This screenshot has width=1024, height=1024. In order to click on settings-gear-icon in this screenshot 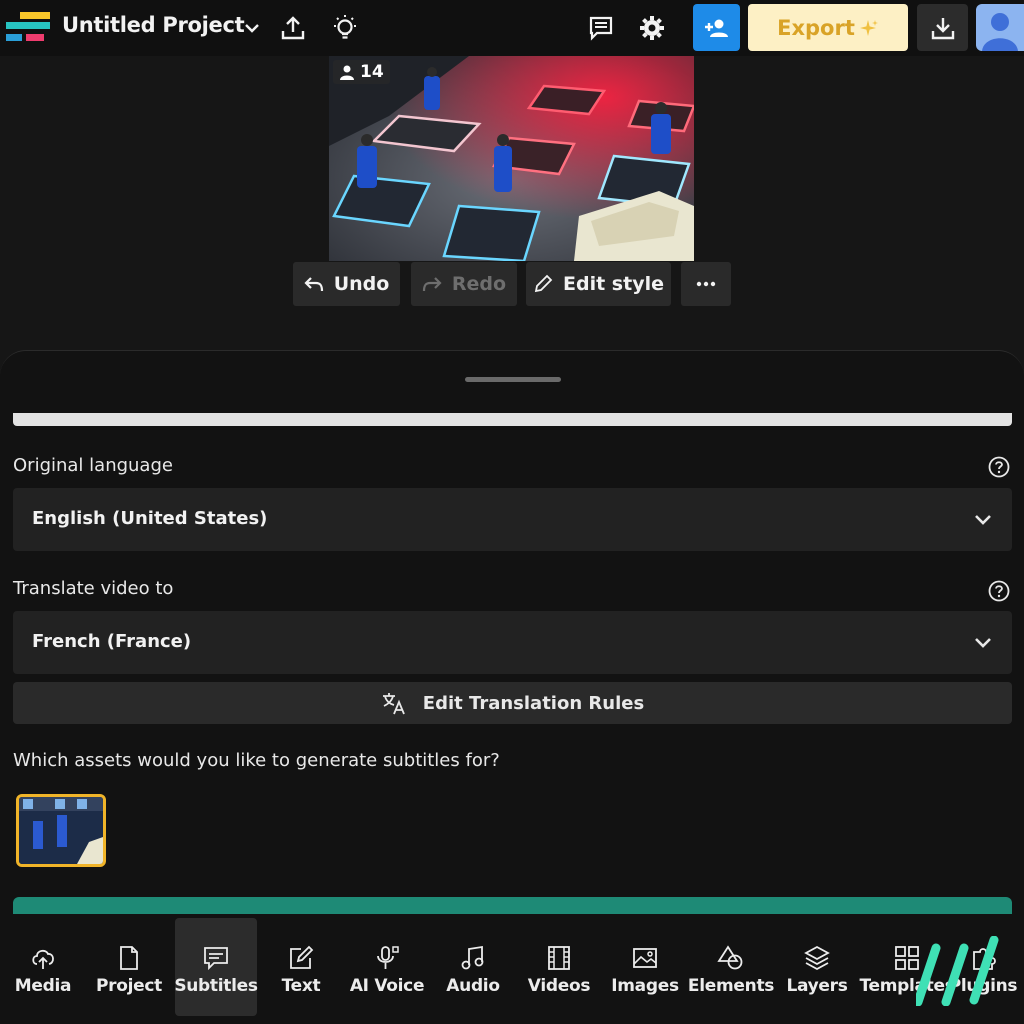, I will do `click(652, 28)`.